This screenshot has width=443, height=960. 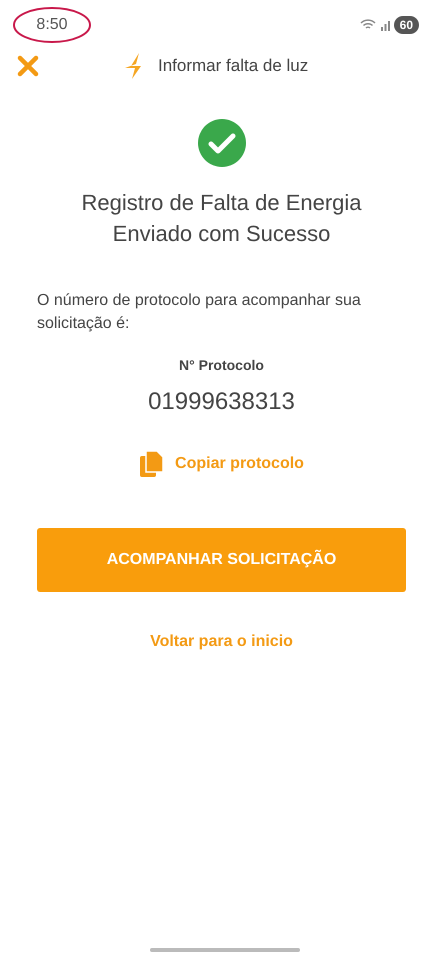 I want to click on battery-indicator: 60, so click(x=406, y=25).